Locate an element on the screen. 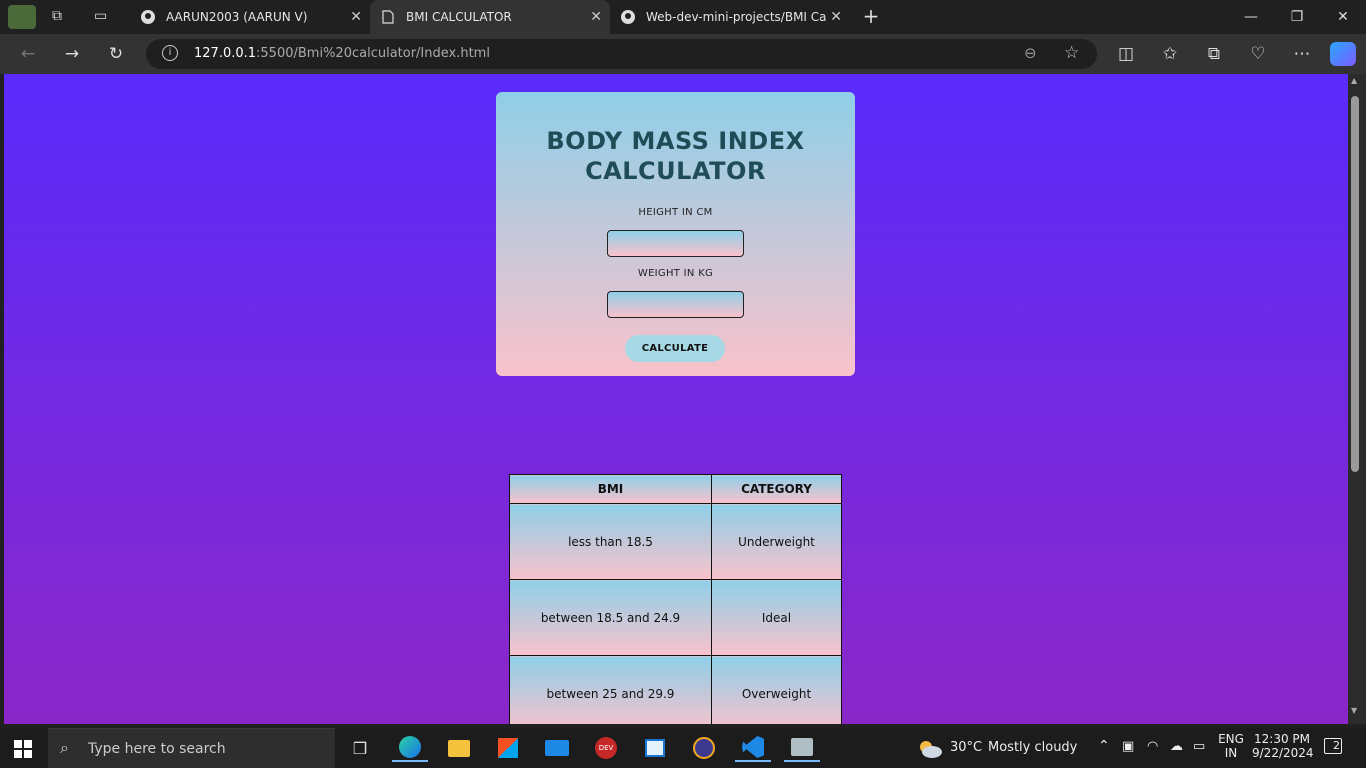 The height and width of the screenshot is (768, 1366). tab-label: BMI CALCULATOR is located at coordinates (459, 17).